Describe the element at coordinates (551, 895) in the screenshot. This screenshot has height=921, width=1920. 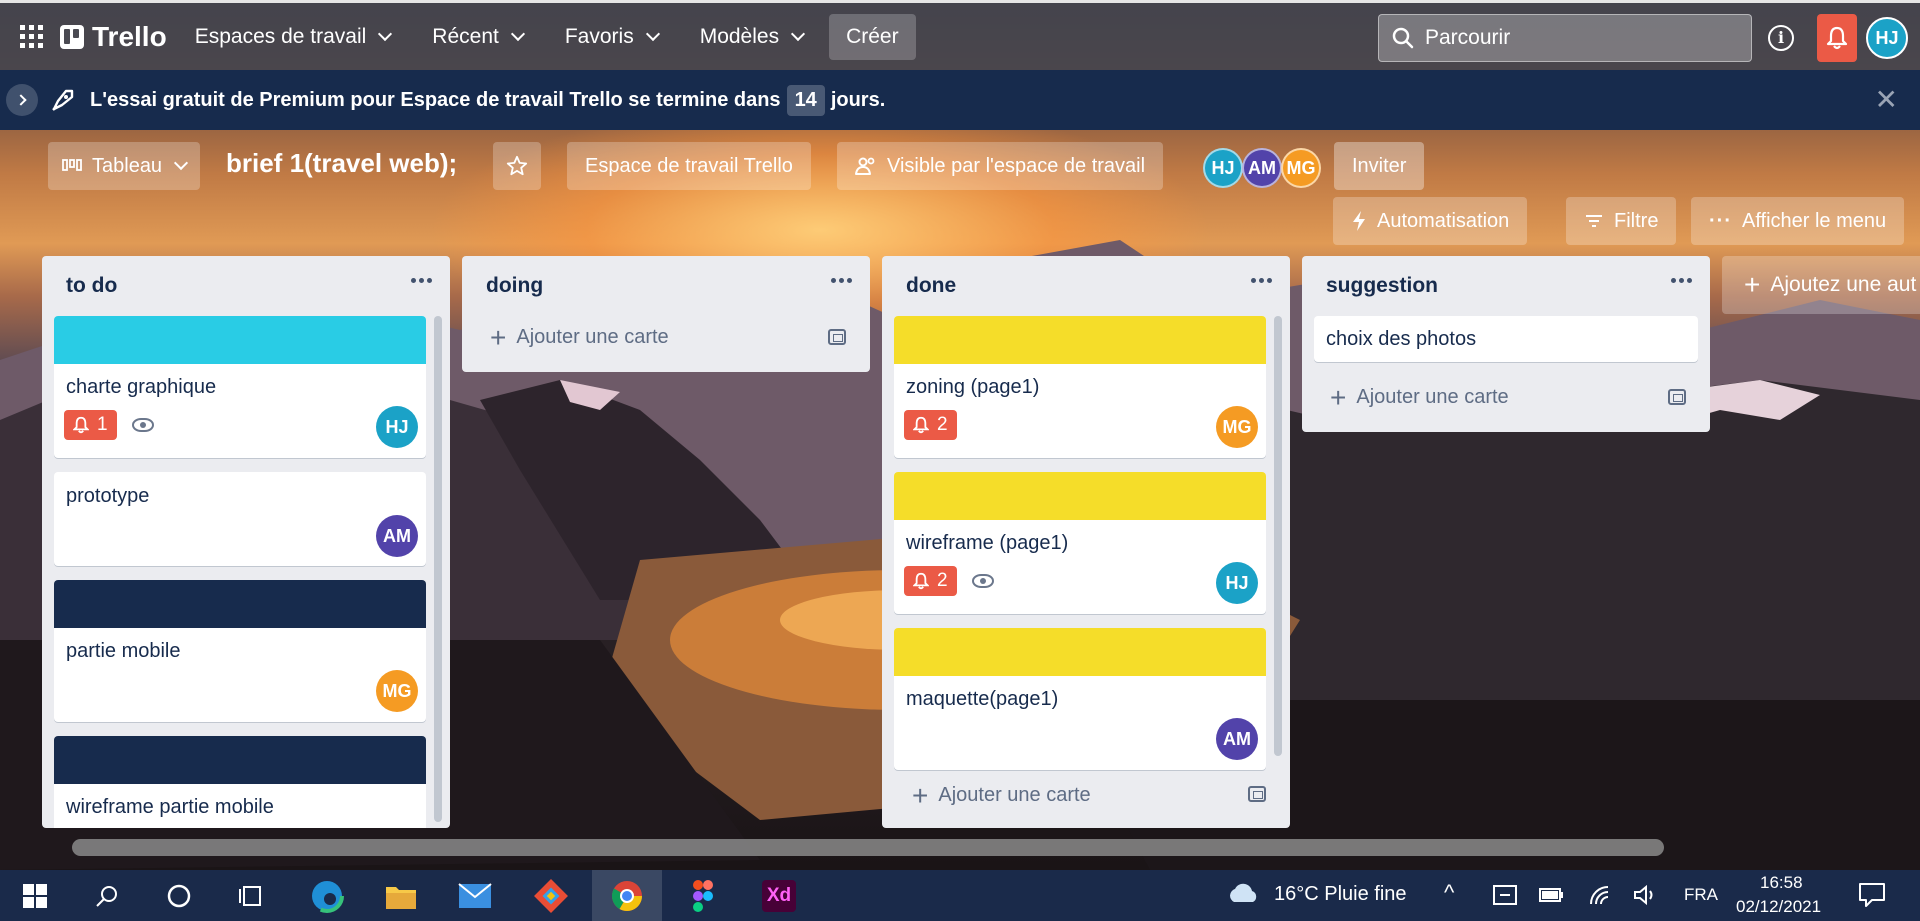
I see `git-app-icon` at that location.